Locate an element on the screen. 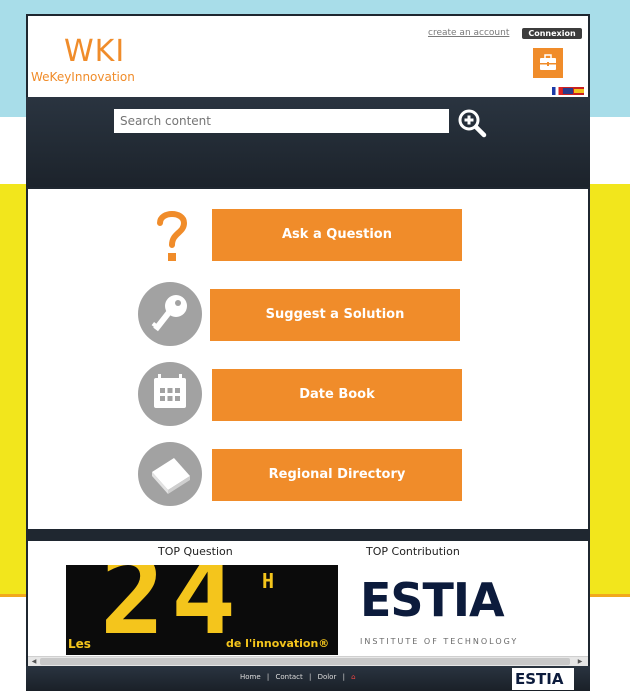 Image resolution: width=630 pixels, height=691 pixels. footer: Home | Contact | Dolor | ⌂ ESTIA is located at coordinates (308, 678).